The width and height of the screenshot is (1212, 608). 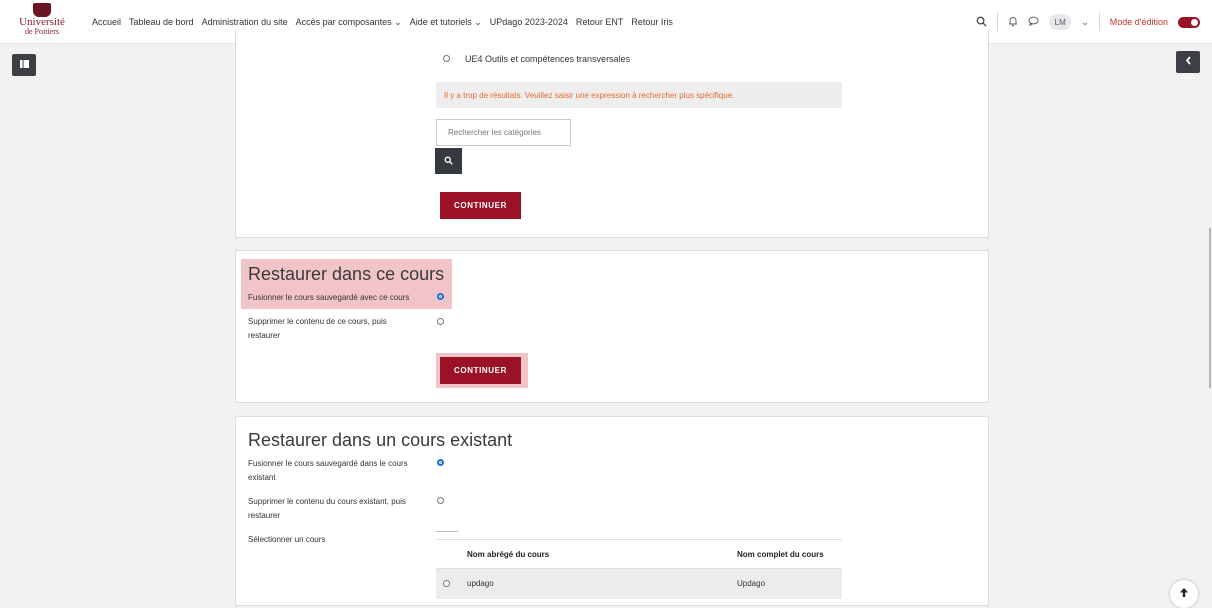 What do you see at coordinates (1210, 308) in the screenshot?
I see `scrollbar` at bounding box center [1210, 308].